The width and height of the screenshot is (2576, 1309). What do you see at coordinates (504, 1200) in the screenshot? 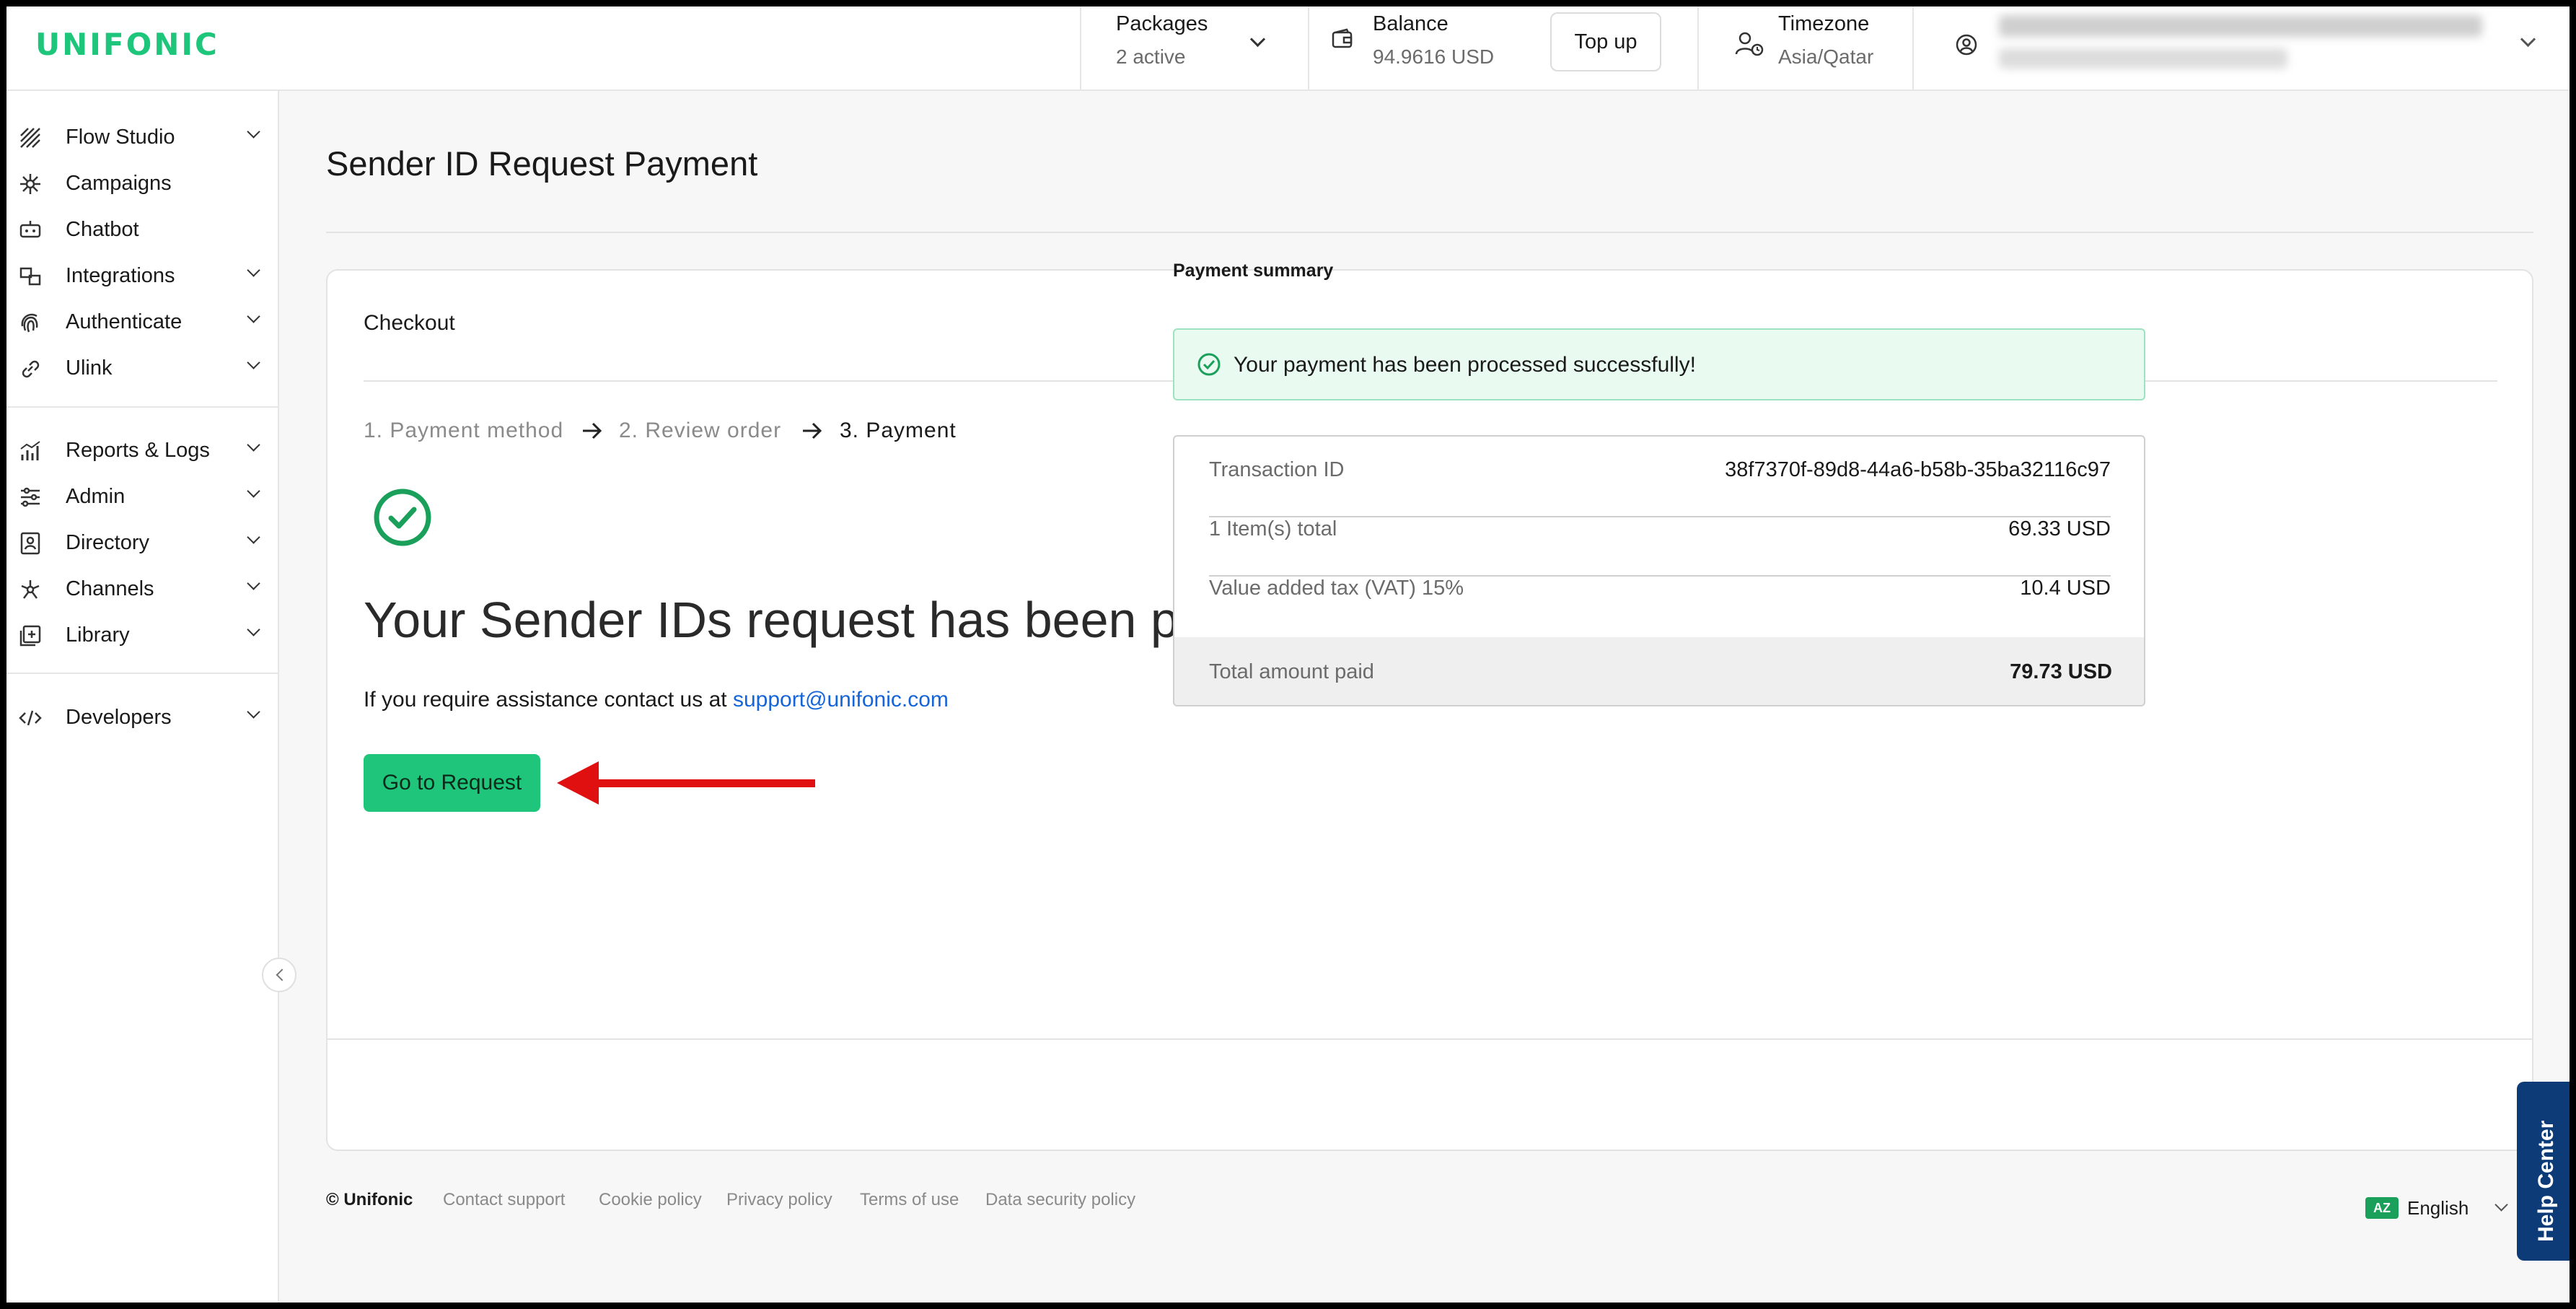
I see `footer-link-contact-support: Contact support` at bounding box center [504, 1200].